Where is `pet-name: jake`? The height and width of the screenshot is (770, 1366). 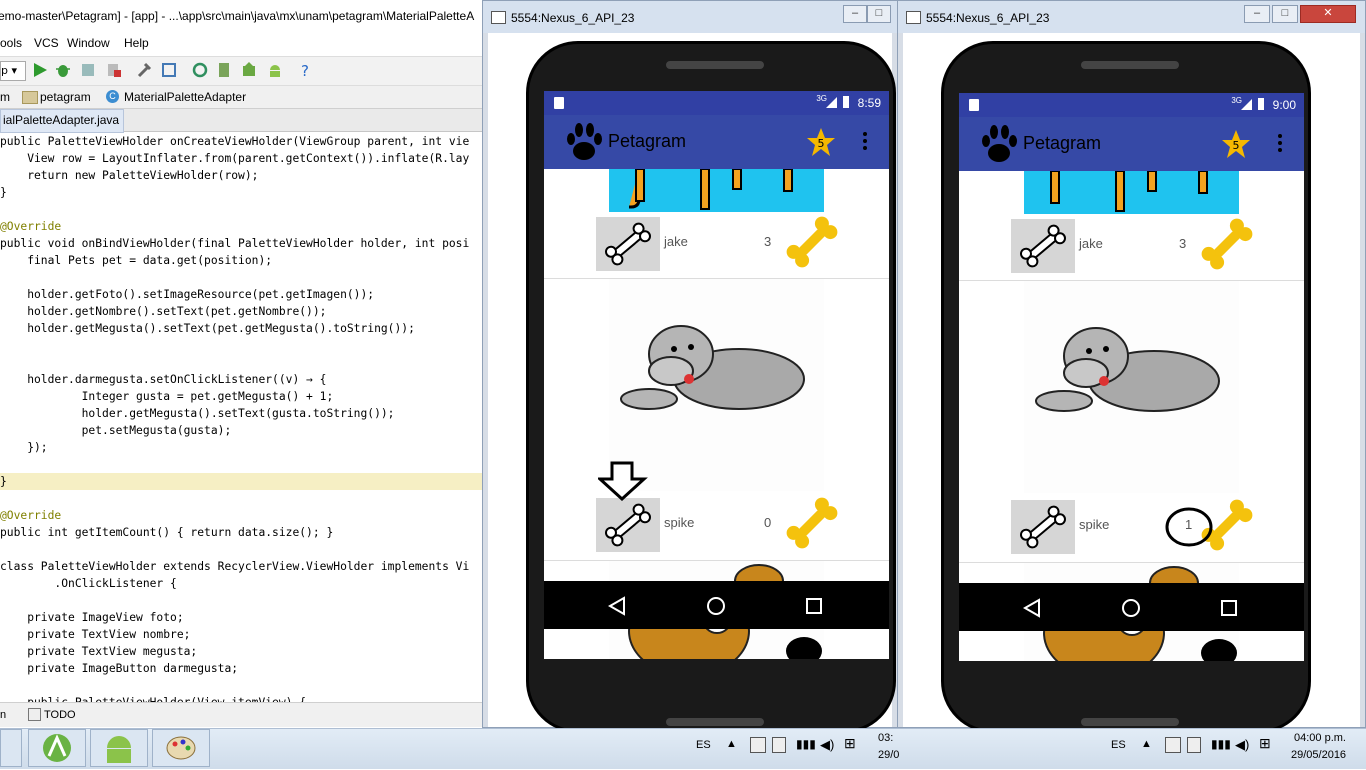 pet-name: jake is located at coordinates (676, 241).